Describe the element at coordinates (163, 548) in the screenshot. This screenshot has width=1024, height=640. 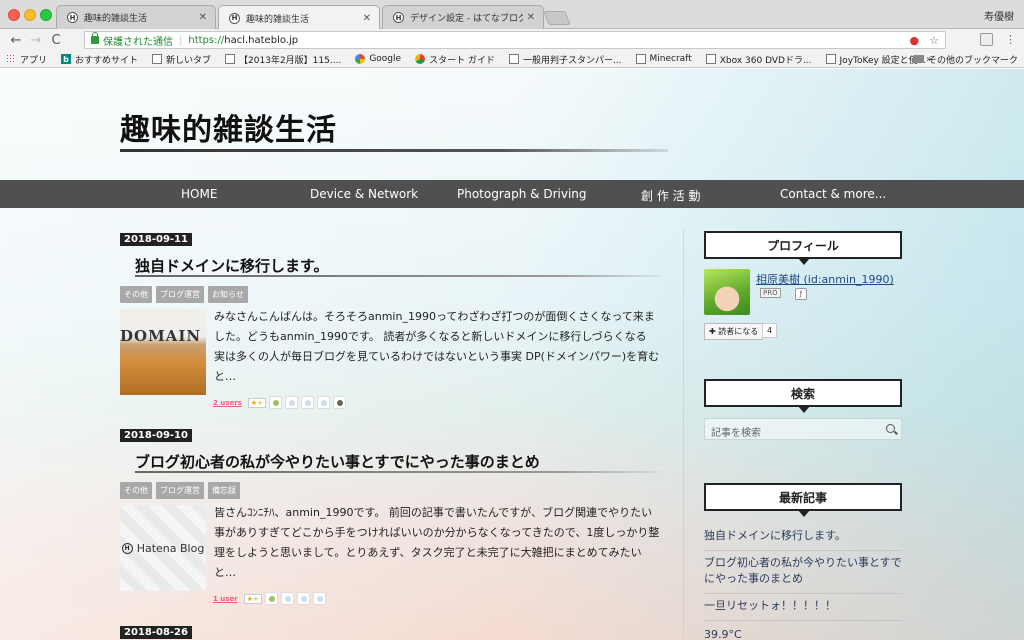
I see `entry-thumbnail: H Hatena Blog` at that location.